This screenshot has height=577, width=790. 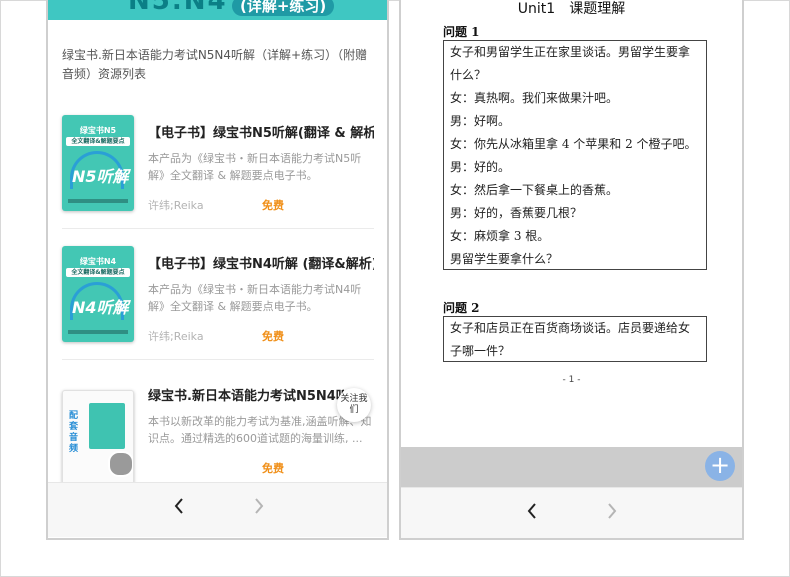 What do you see at coordinates (100, 307) in the screenshot?
I see `cover-big-text: N4听解` at bounding box center [100, 307].